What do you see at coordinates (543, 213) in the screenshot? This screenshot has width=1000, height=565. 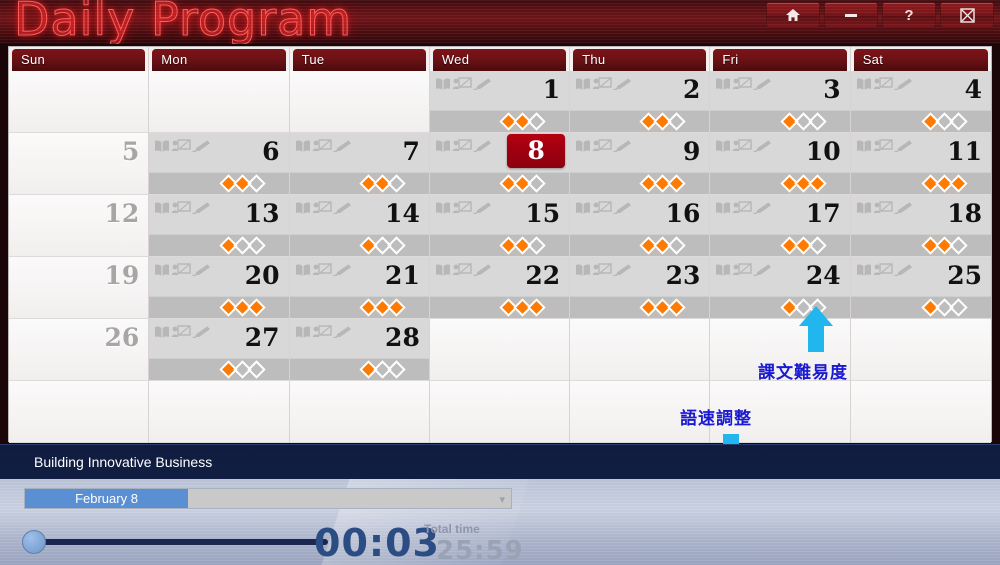 I see `day-number: 15` at bounding box center [543, 213].